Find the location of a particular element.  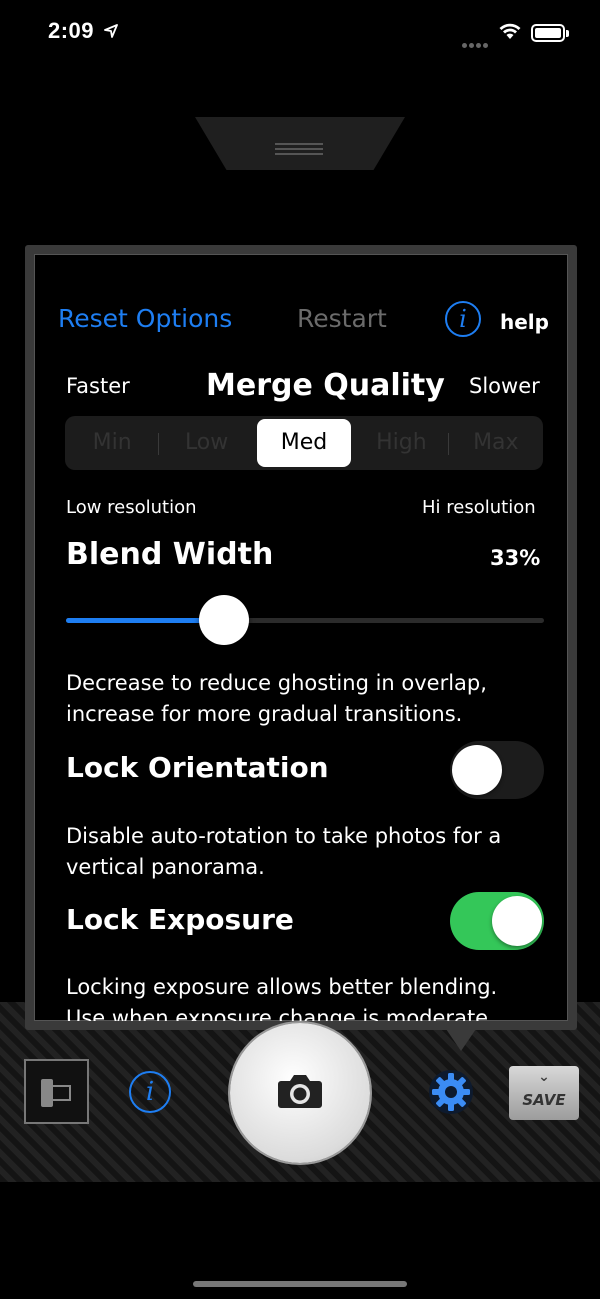

top-pull-handle is located at coordinates (300, 143).